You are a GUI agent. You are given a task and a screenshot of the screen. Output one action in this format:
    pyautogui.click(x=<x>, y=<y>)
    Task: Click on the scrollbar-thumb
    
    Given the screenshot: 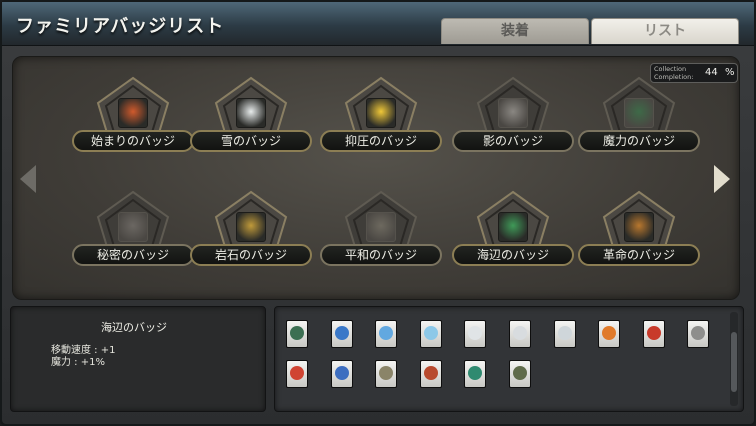 What is the action you would take?
    pyautogui.click(x=734, y=362)
    